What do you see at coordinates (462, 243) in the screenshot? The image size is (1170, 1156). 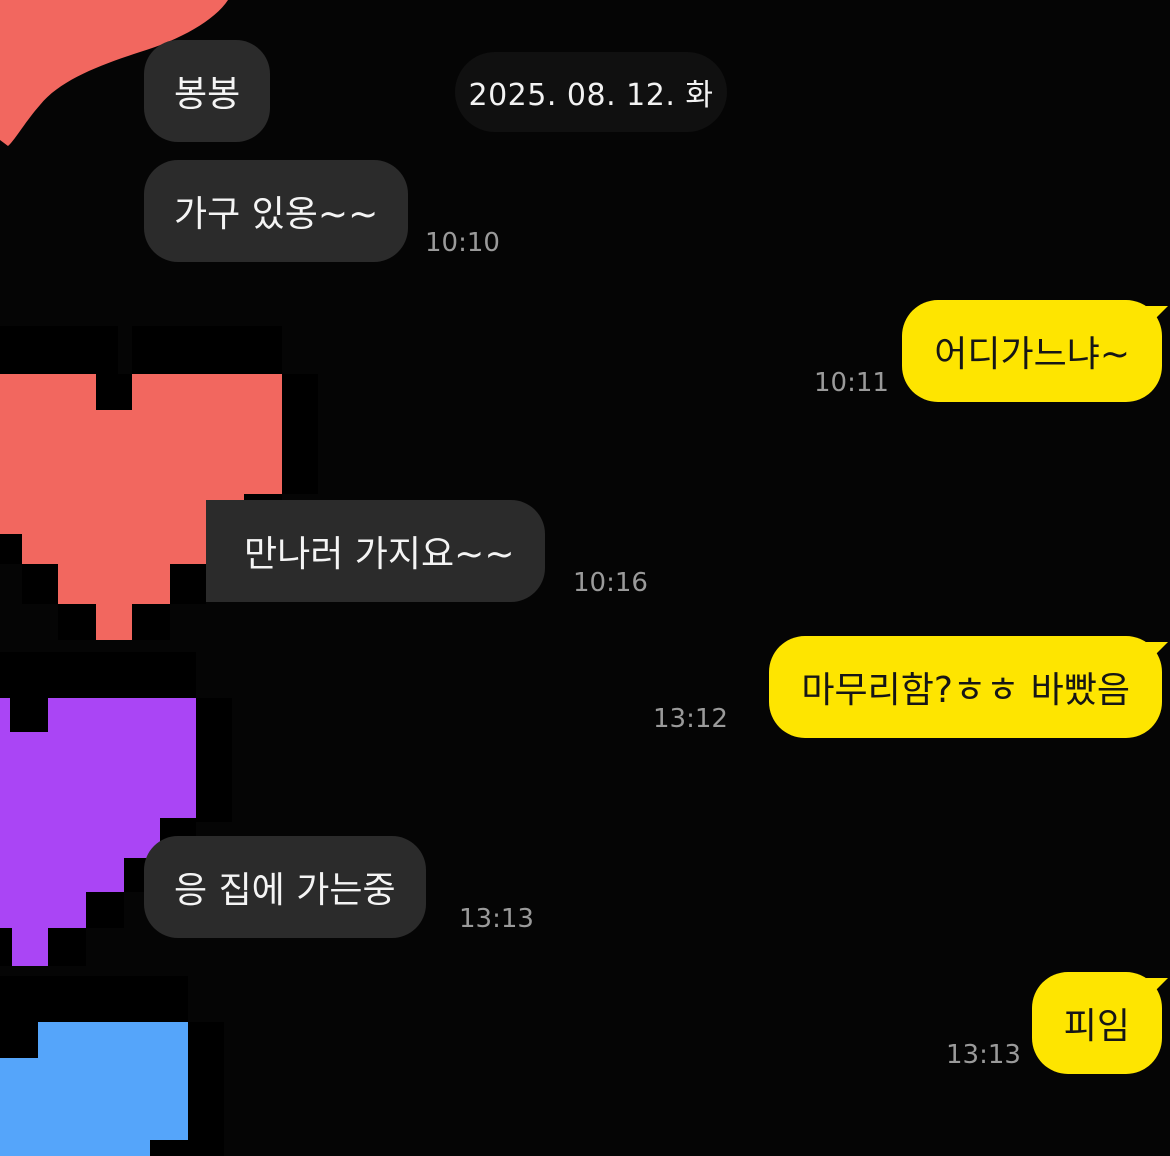 I see `message-timestamp: 10:10` at bounding box center [462, 243].